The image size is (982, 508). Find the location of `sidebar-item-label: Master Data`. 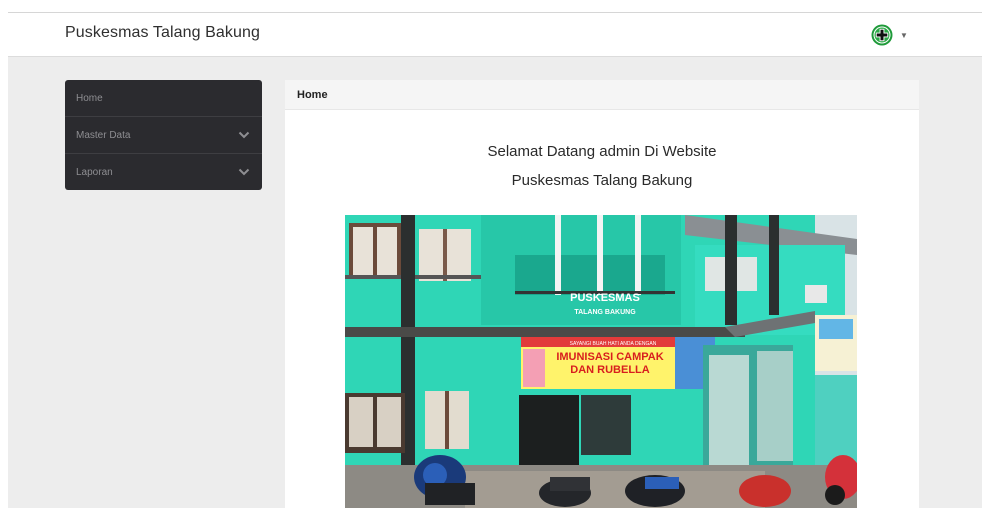

sidebar-item-label: Master Data is located at coordinates (103, 135).